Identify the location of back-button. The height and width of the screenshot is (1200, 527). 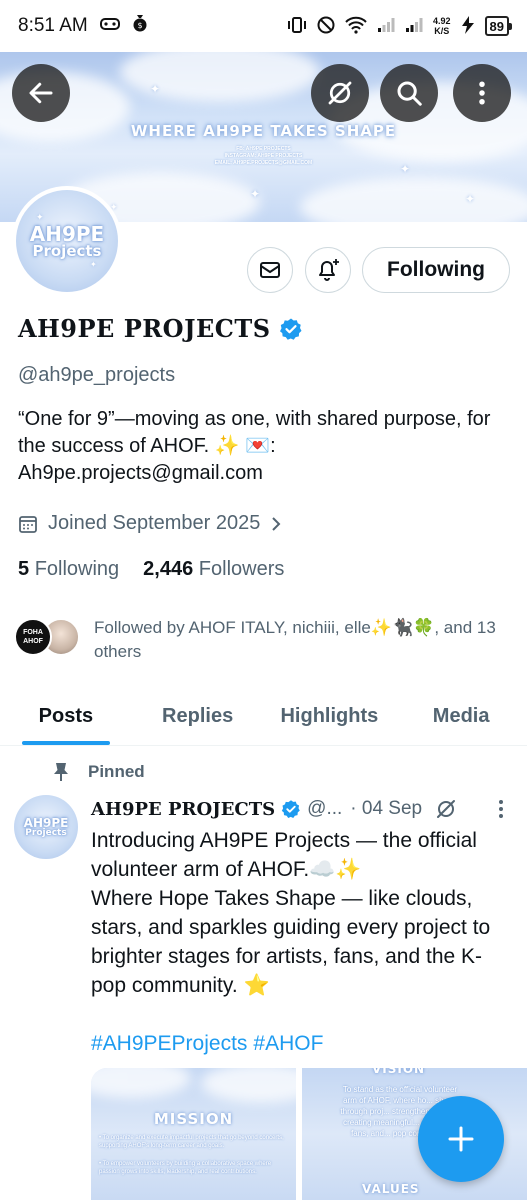
(41, 93).